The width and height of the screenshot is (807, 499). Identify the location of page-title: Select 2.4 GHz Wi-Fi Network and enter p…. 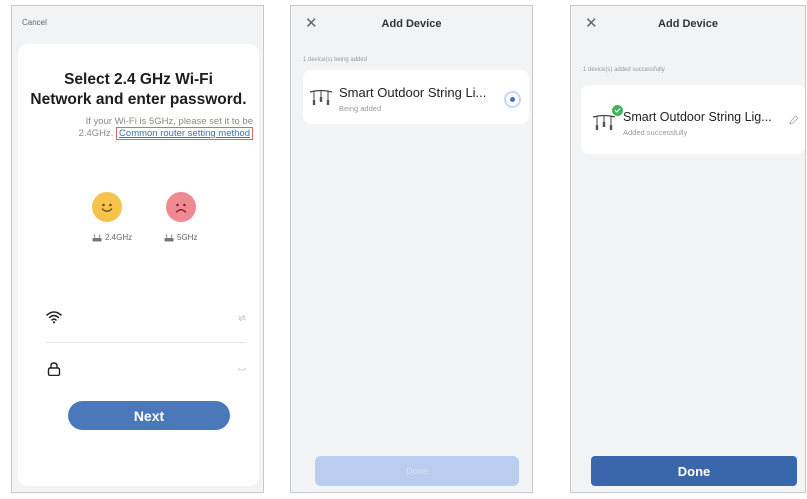
(138, 90).